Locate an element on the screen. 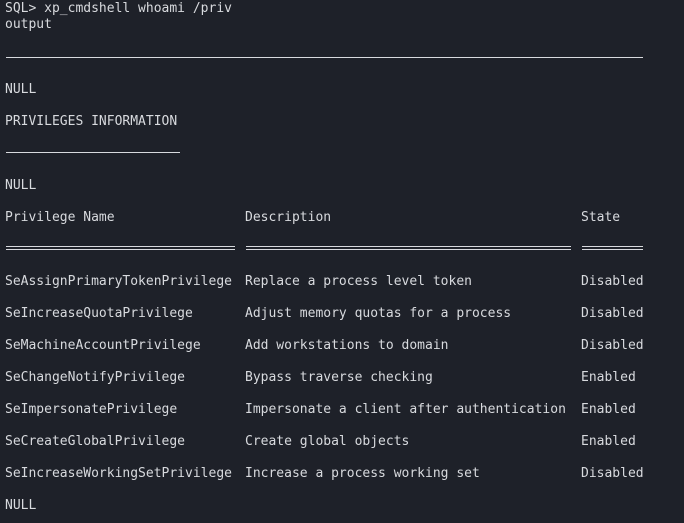  privilege-name: SeCreateGlobalPrivilege is located at coordinates (95, 441).